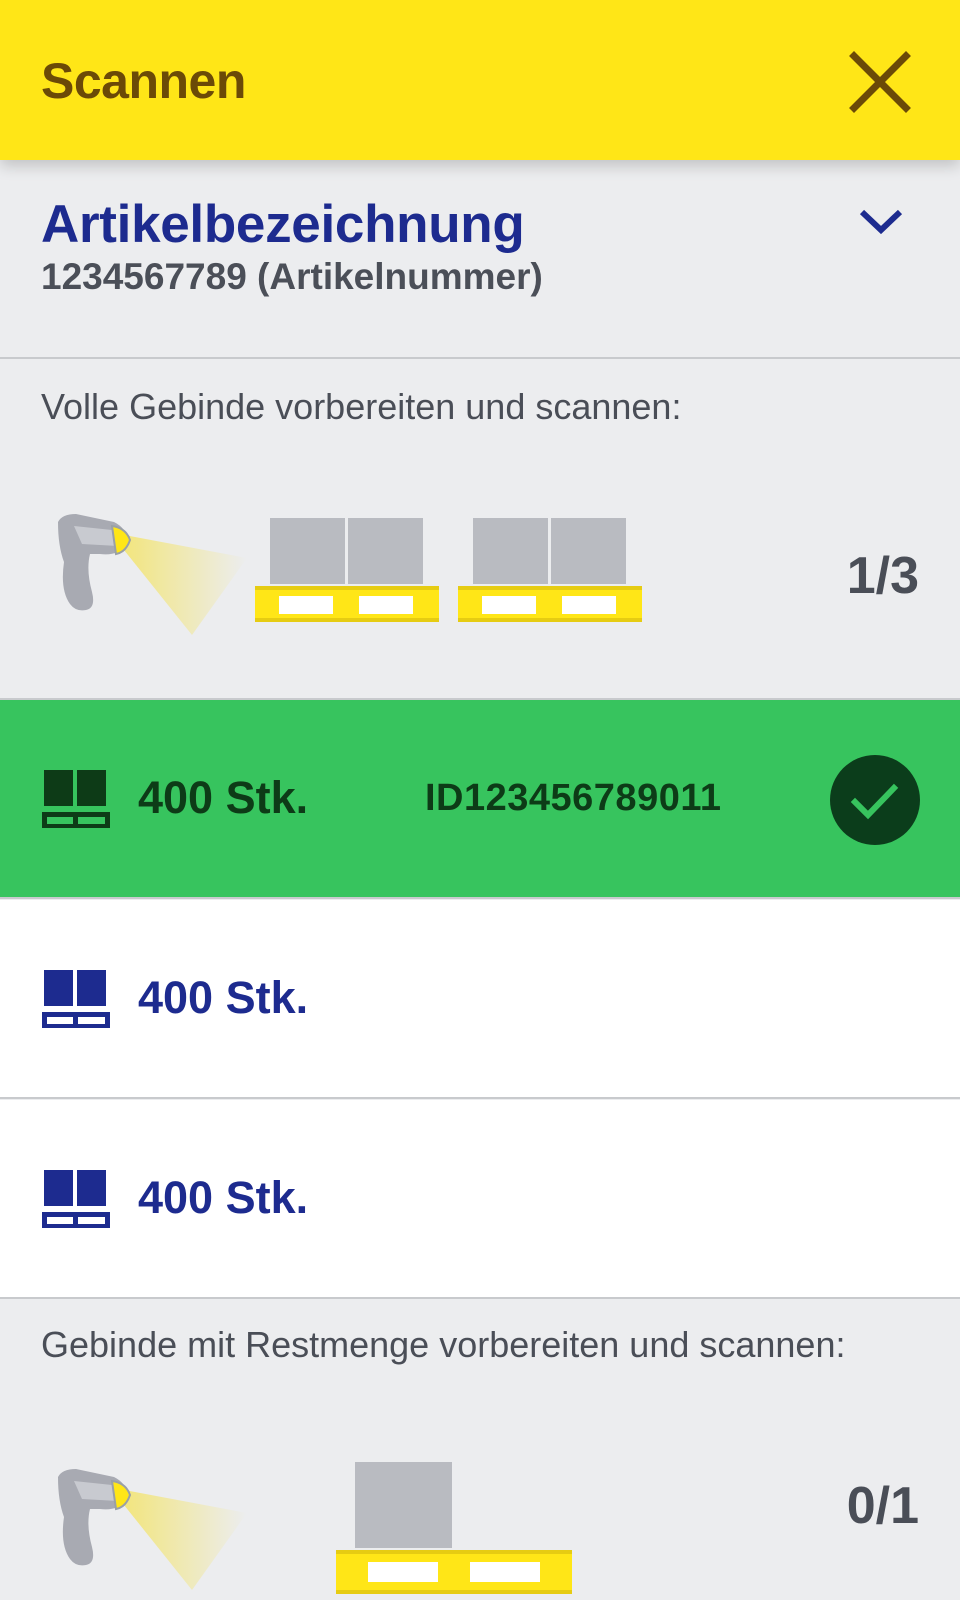 This screenshot has height=1600, width=960. I want to click on container-row-scanned: 400 Stk. ID123456789011, so click(480, 799).